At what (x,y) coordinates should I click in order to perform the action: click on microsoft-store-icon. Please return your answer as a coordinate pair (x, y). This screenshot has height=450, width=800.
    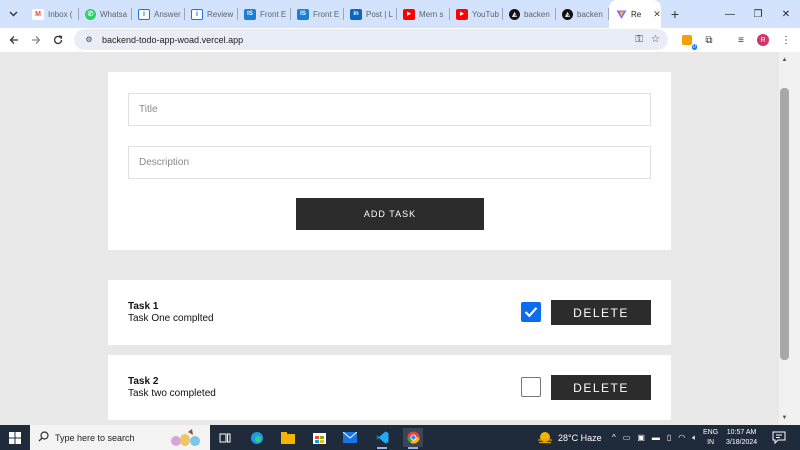
    Looking at the image, I should click on (319, 437).